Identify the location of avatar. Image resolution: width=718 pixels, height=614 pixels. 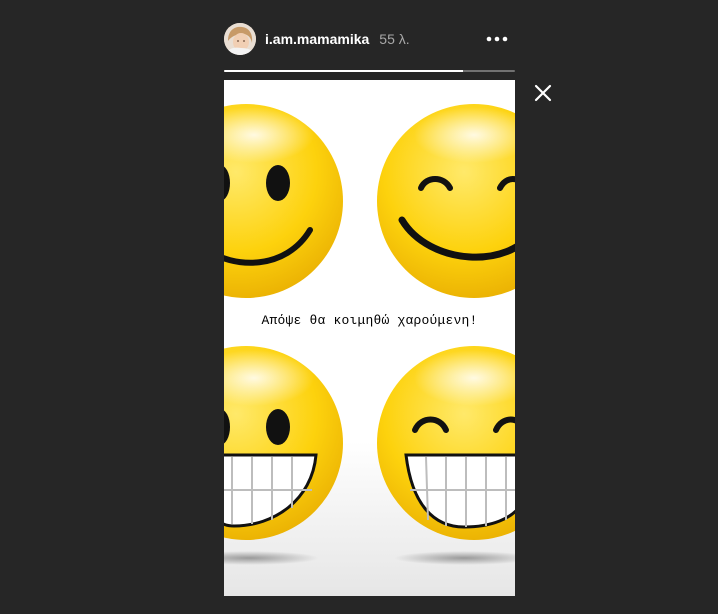
(240, 39).